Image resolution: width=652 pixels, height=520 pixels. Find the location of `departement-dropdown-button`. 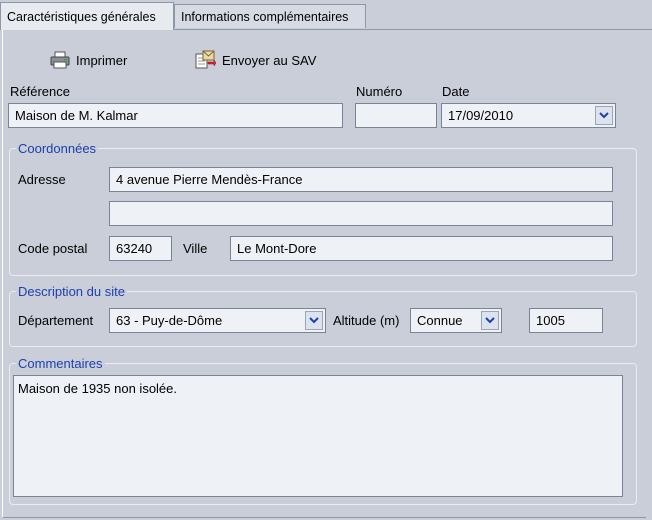

departement-dropdown-button is located at coordinates (314, 320).